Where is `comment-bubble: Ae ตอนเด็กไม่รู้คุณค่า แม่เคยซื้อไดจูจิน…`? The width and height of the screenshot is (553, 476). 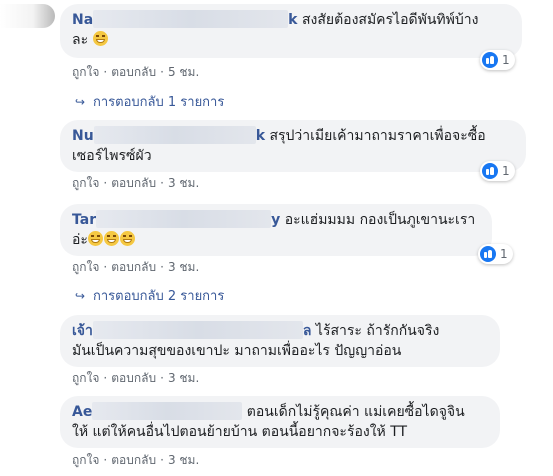
comment-bubble: Ae ตอนเด็กไม่รู้คุณค่า แม่เคยซื้อไดจูจิน… is located at coordinates (280, 422).